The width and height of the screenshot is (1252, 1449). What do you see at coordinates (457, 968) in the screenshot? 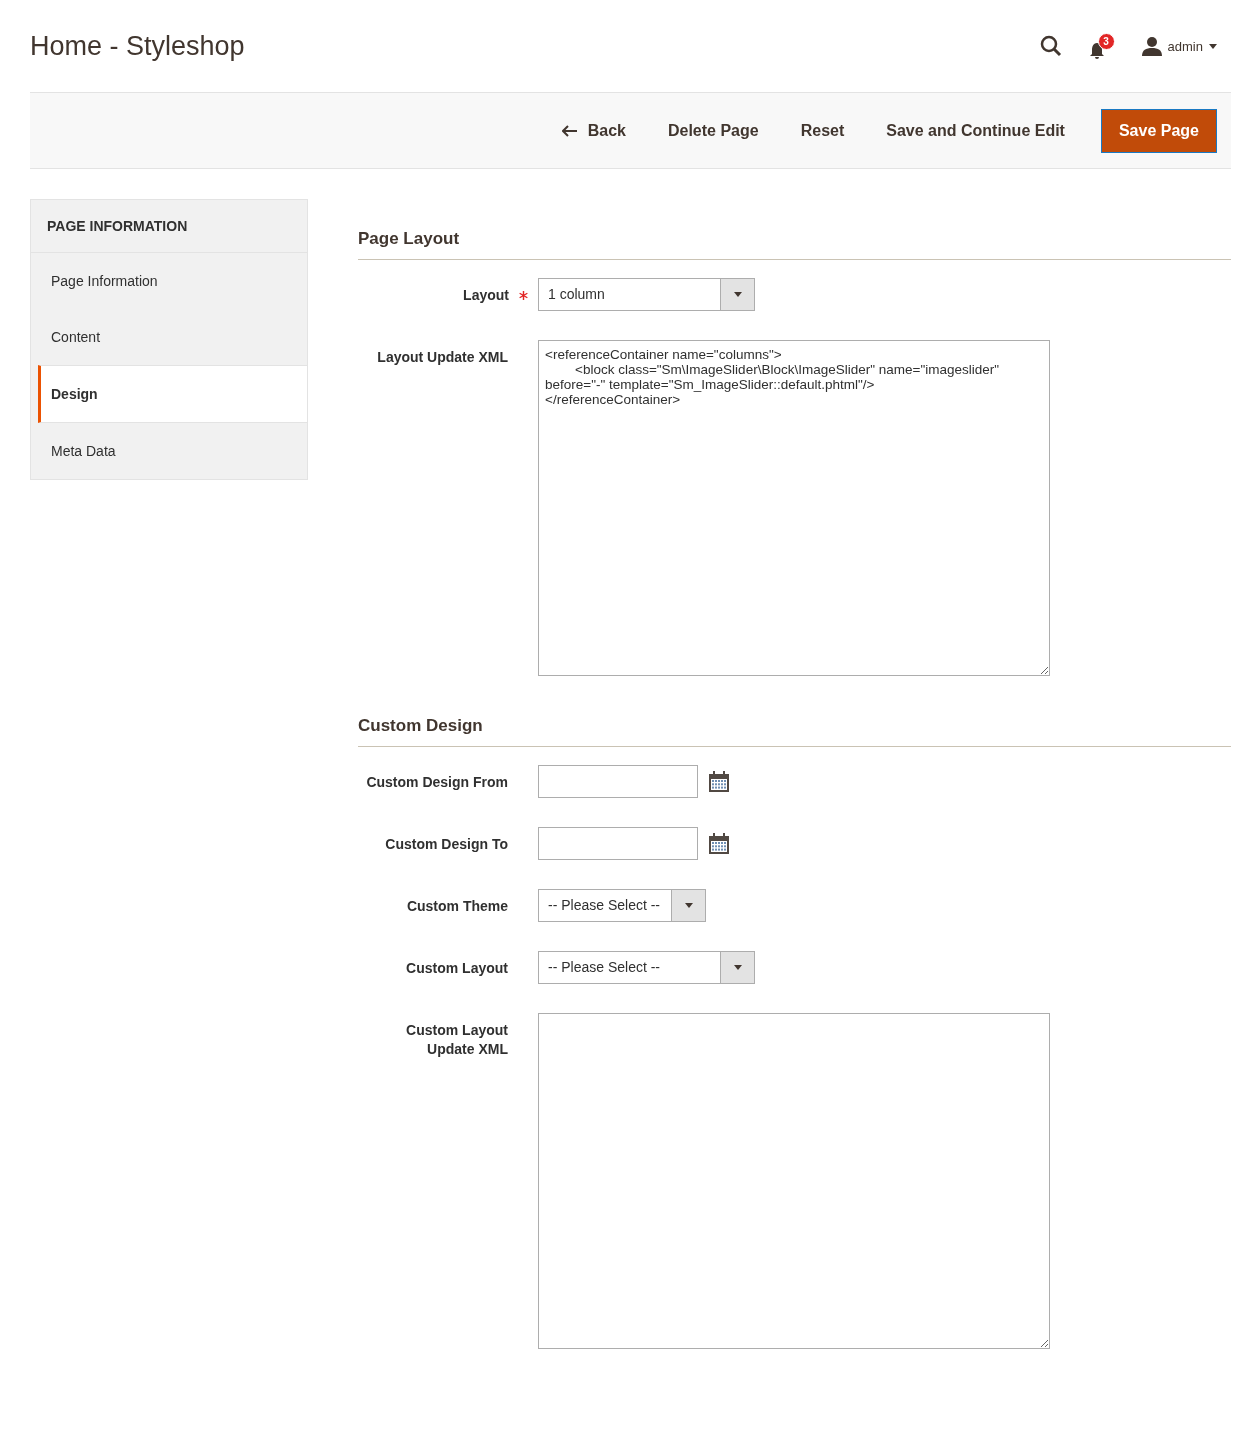
I see `field-label: Custom Layout` at bounding box center [457, 968].